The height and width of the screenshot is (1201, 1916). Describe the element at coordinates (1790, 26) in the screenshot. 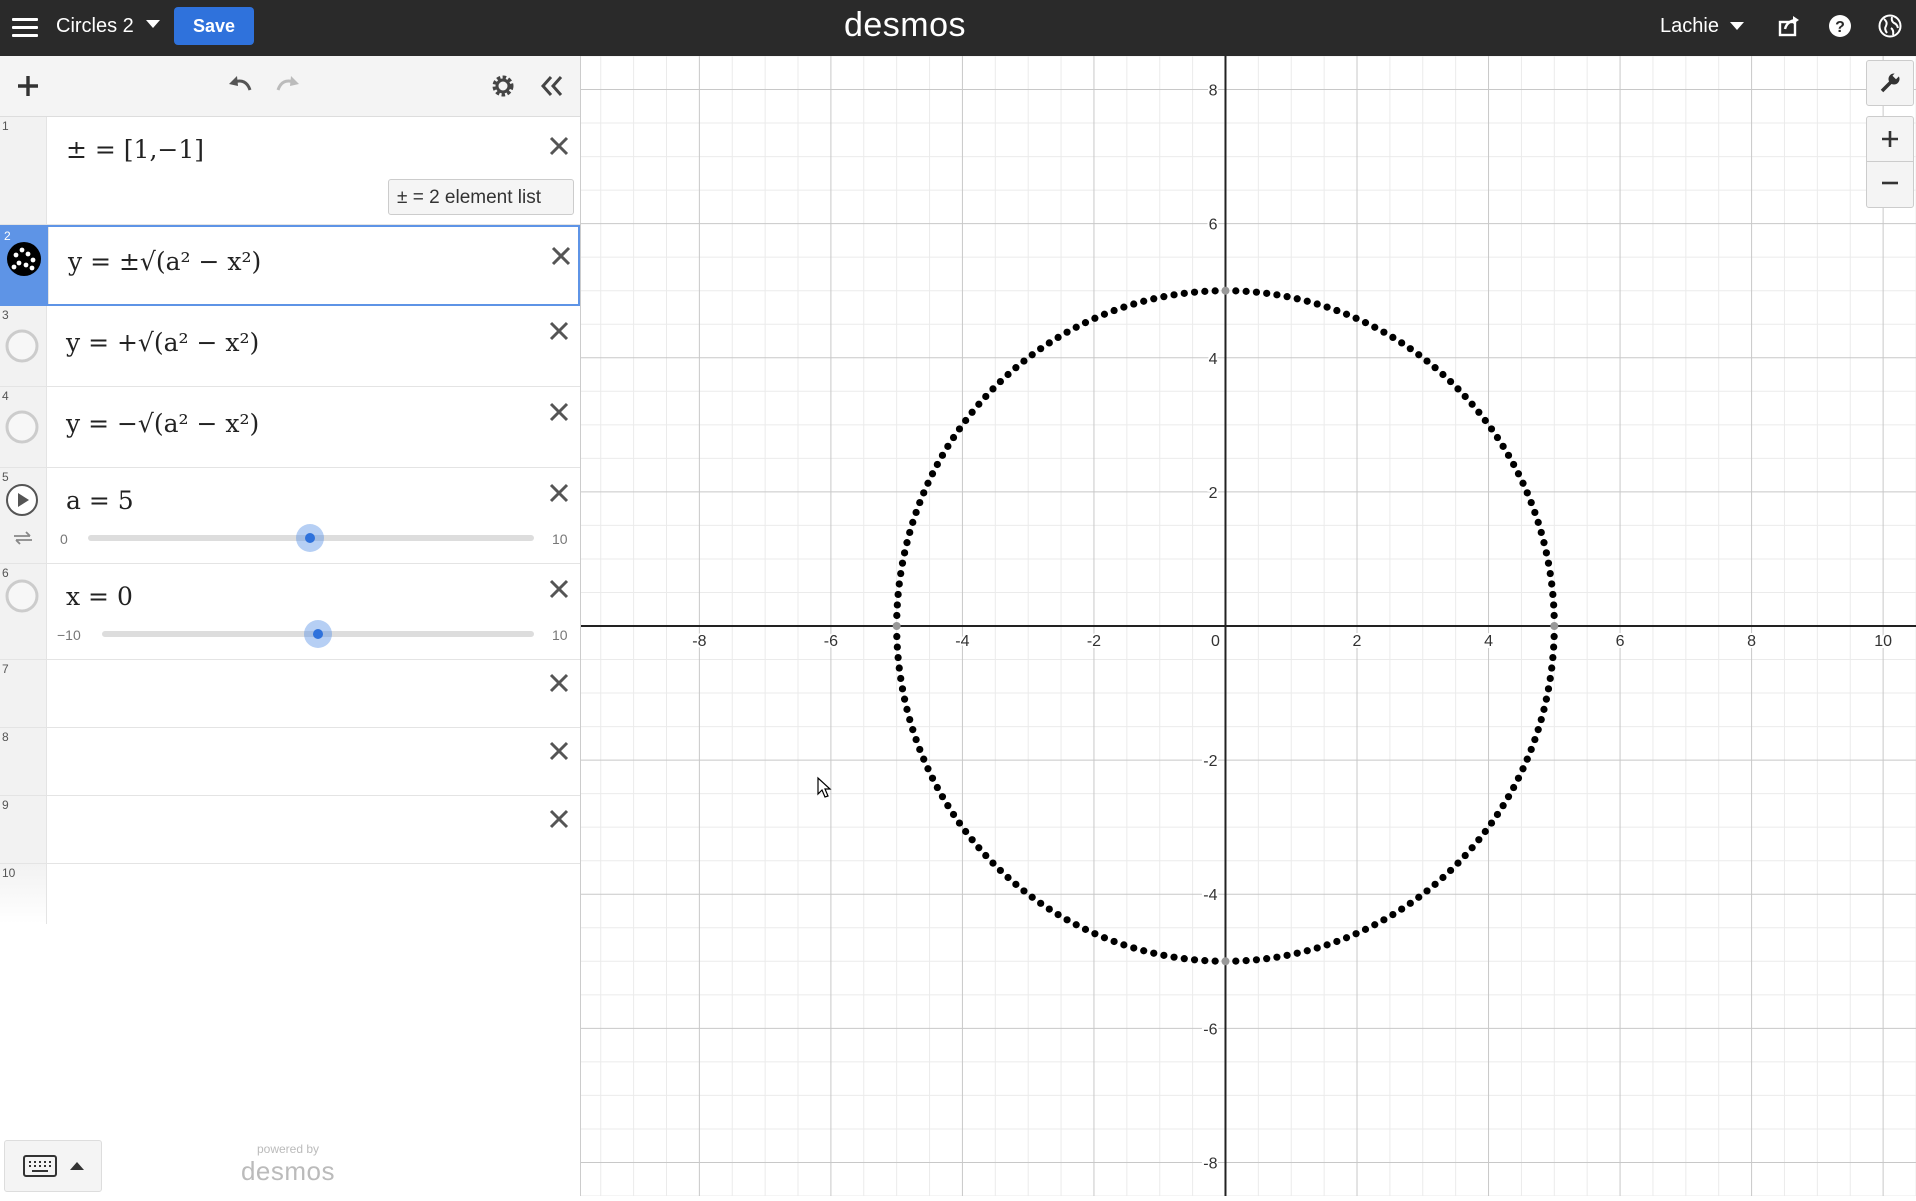

I see `share-icon` at that location.